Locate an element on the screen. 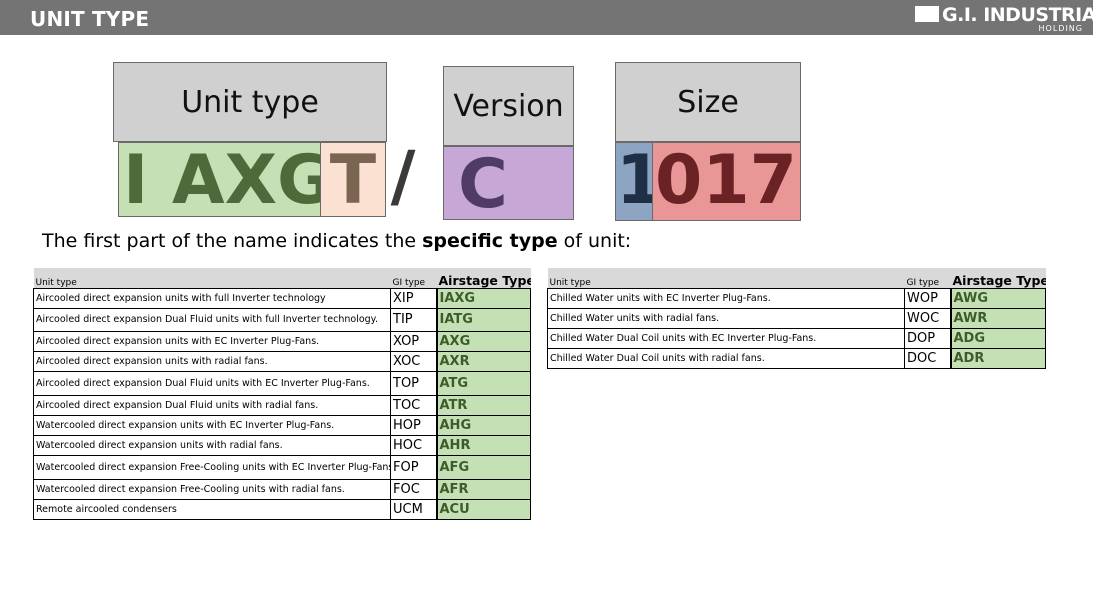 The width and height of the screenshot is (1093, 612). cell-gi-type: FOP is located at coordinates (413, 467).